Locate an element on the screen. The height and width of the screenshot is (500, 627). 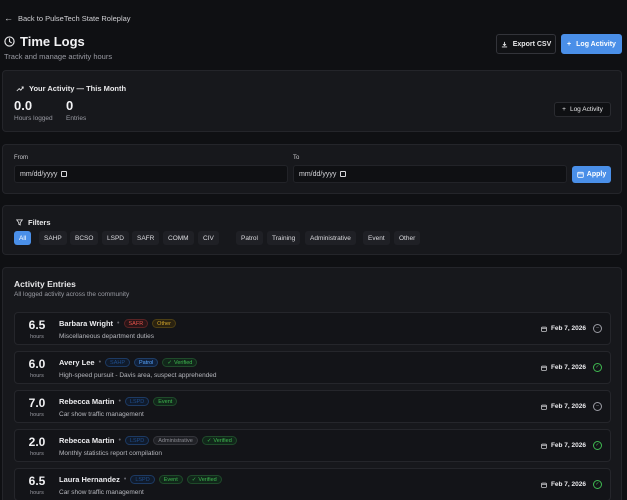
filter-icon is located at coordinates (19, 222).